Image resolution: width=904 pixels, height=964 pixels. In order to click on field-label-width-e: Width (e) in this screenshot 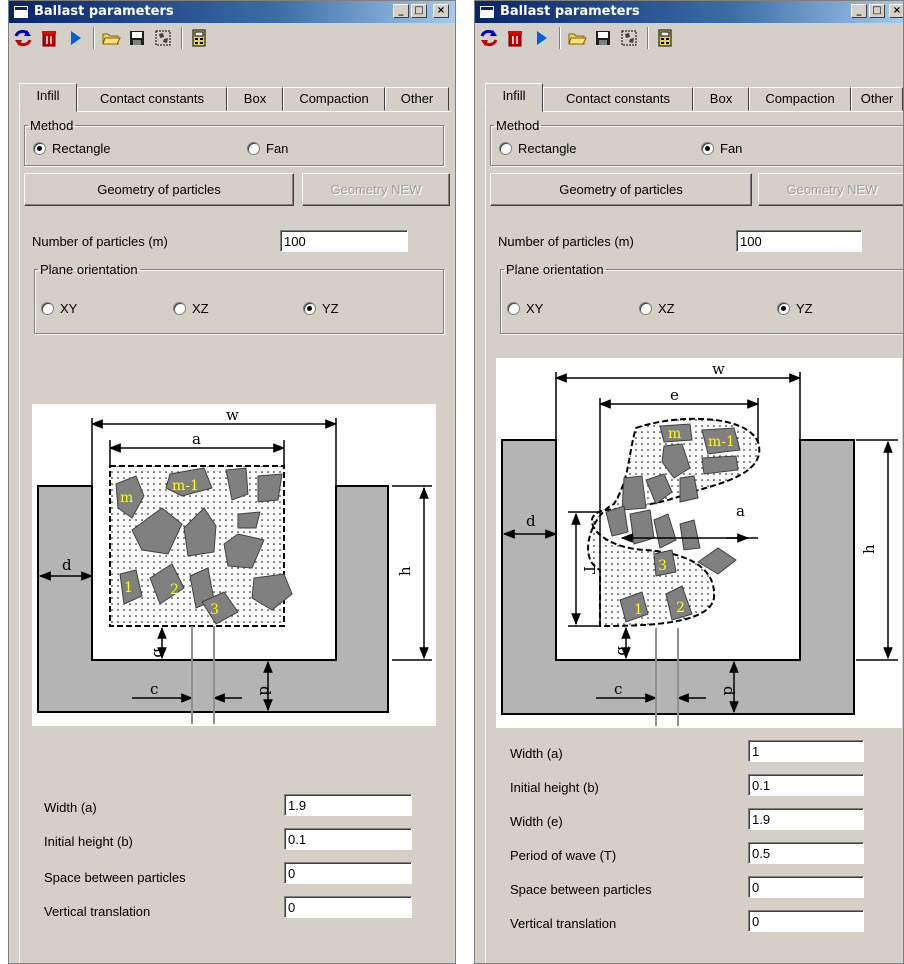, I will do `click(536, 821)`.